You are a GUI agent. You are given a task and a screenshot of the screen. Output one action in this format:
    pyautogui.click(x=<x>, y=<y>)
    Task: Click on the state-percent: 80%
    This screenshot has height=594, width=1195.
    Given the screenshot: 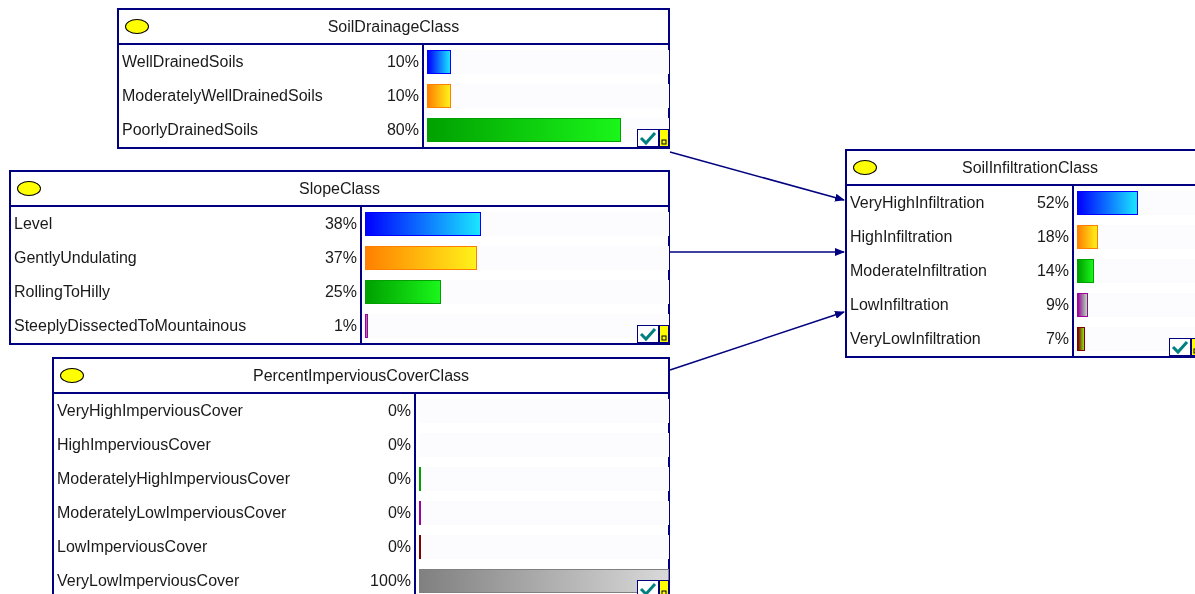 What is the action you would take?
    pyautogui.click(x=402, y=130)
    